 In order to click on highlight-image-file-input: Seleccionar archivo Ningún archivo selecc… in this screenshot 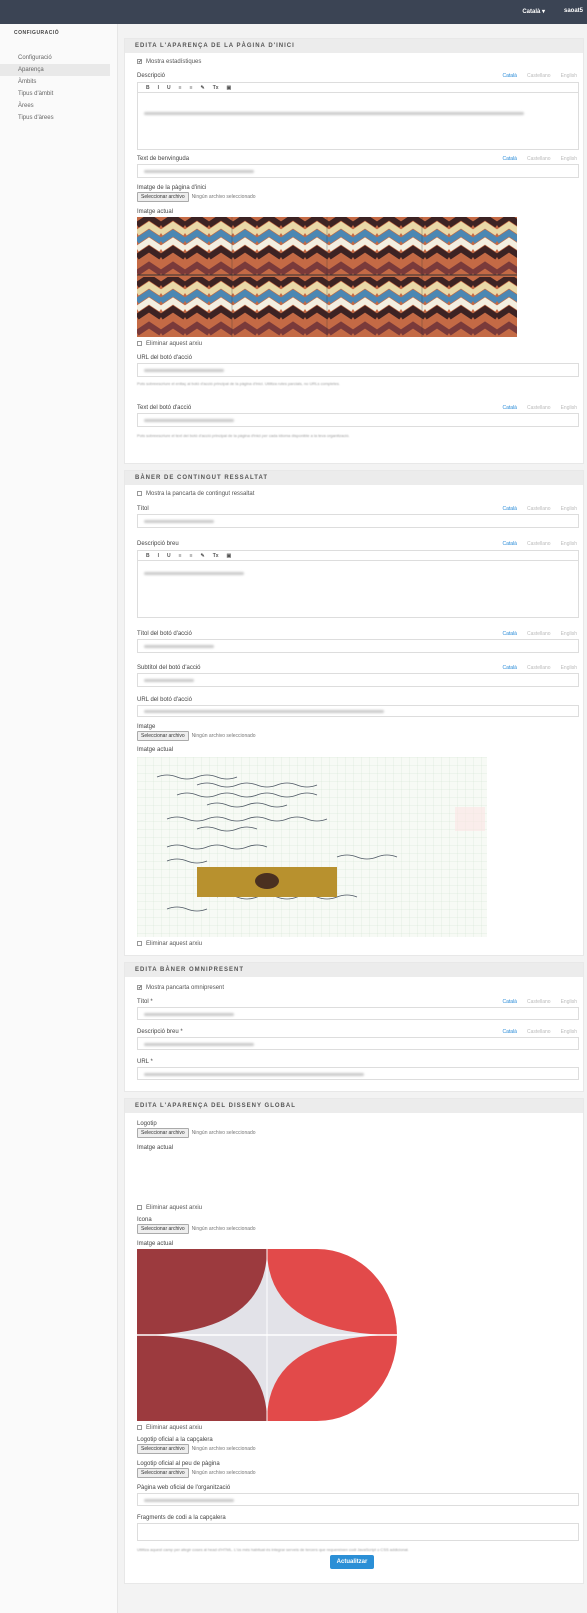, I will do `click(196, 736)`.